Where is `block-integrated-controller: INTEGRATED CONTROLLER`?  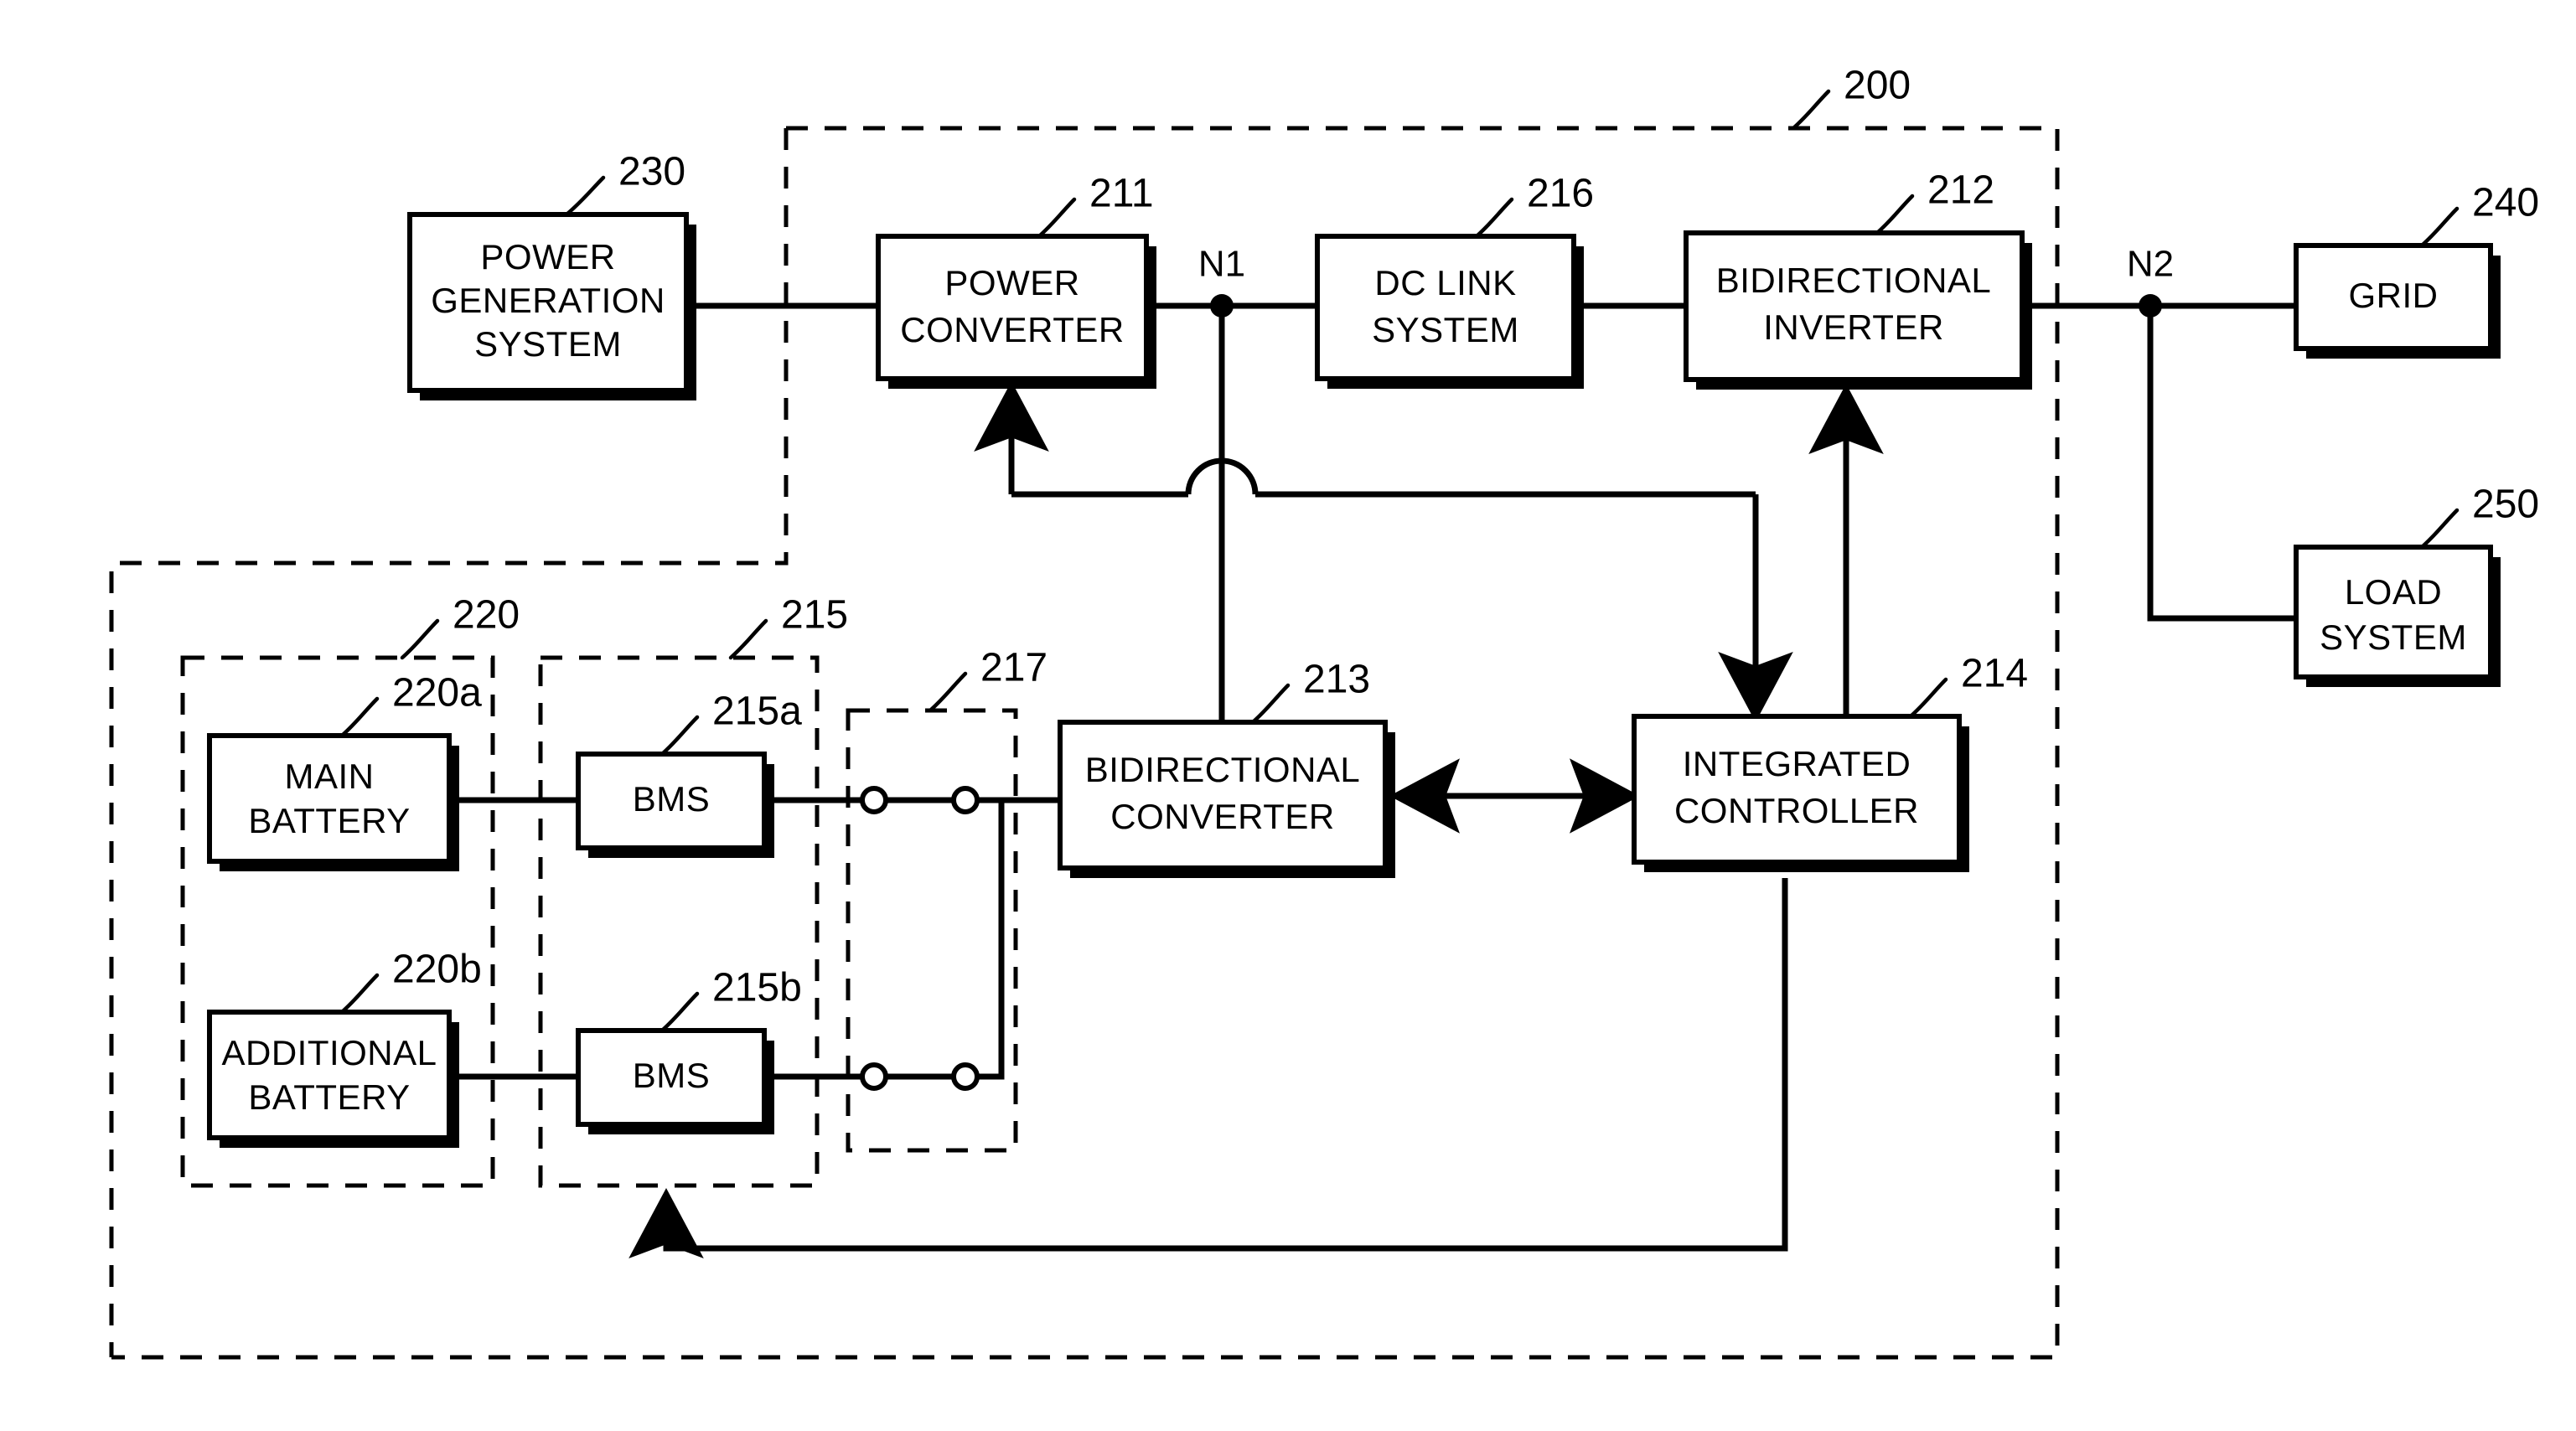
block-integrated-controller: INTEGRATED CONTROLLER is located at coordinates (1800, 793).